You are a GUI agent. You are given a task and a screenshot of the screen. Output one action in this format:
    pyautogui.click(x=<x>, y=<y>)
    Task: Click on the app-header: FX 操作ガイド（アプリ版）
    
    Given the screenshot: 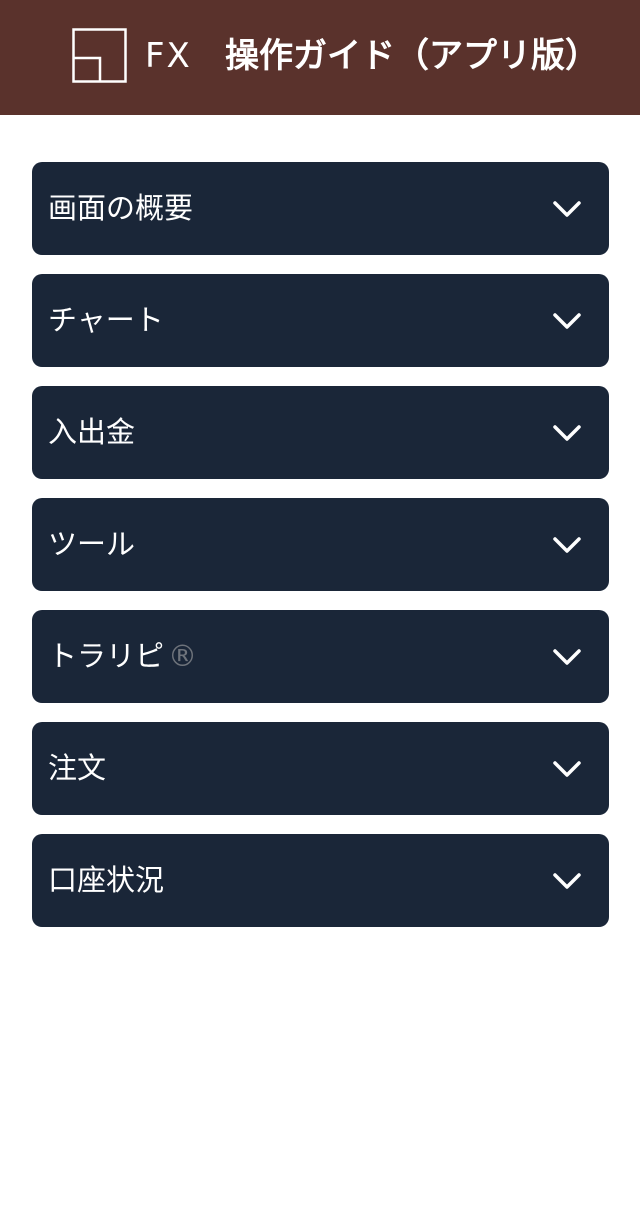 What is the action you would take?
    pyautogui.click(x=320, y=57)
    